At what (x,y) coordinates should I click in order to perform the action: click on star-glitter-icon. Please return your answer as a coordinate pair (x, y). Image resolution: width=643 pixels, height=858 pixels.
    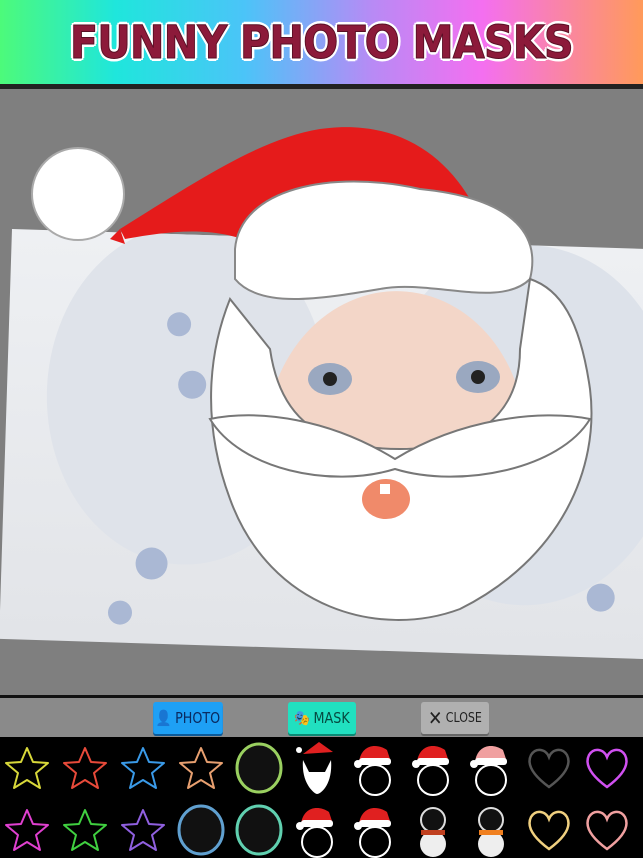
    Looking at the image, I should click on (143, 830).